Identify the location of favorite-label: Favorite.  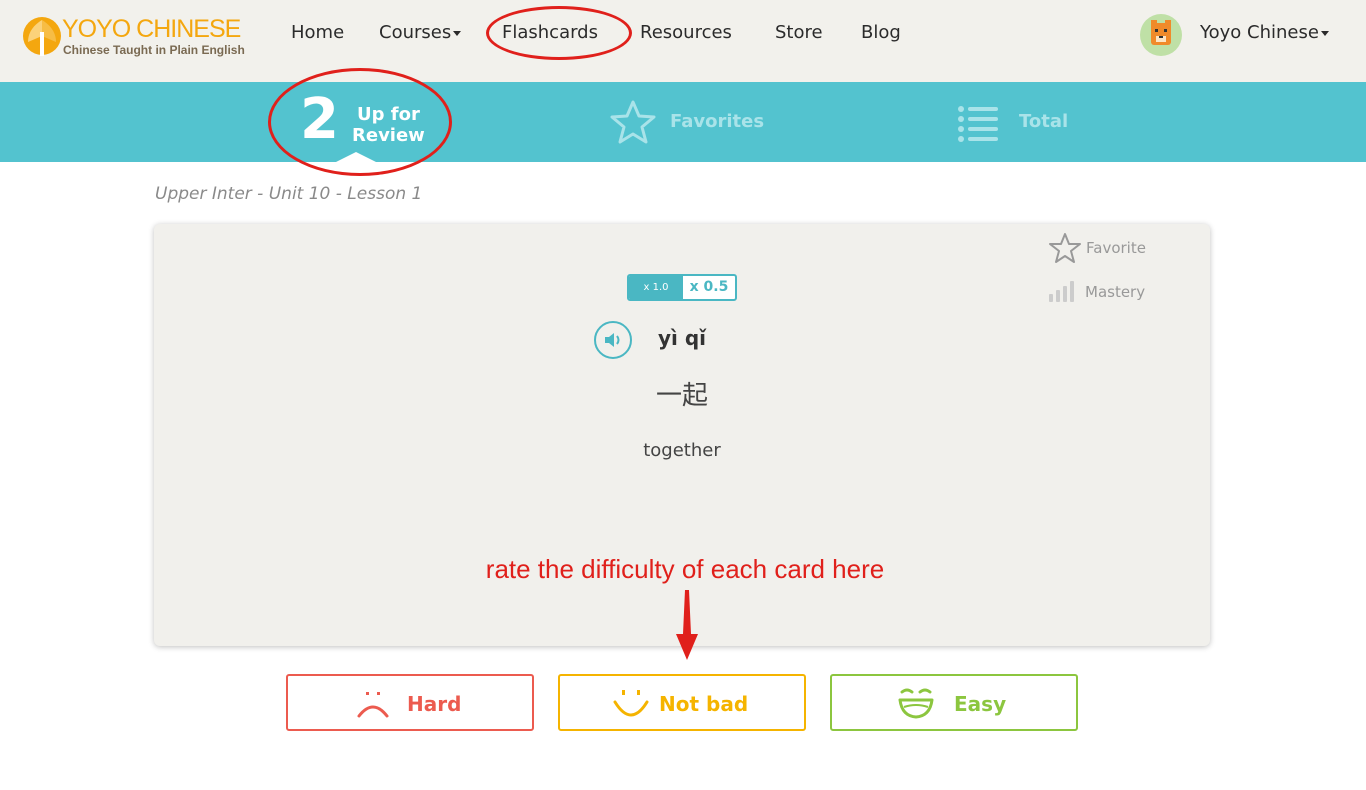
(1116, 248).